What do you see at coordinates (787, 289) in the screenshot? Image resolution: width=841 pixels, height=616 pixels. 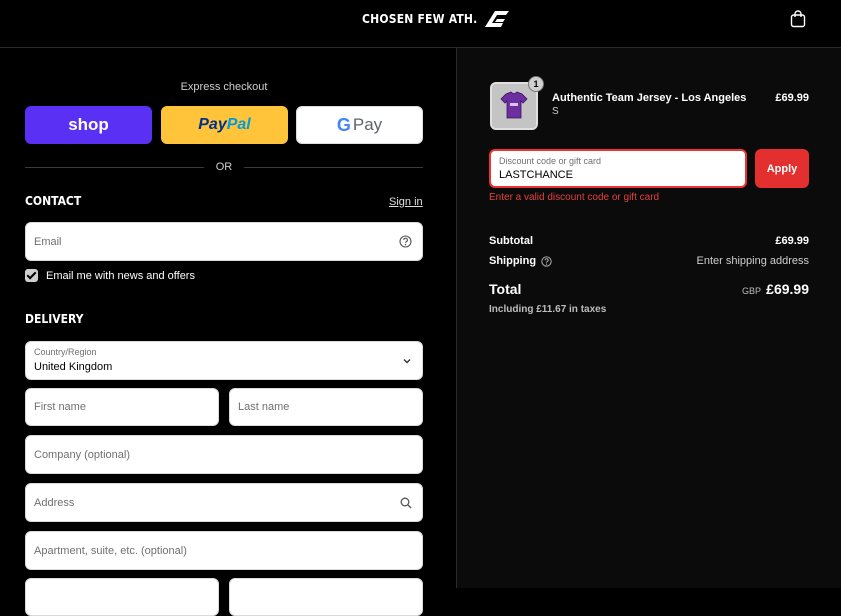 I see `total-value: £69.99` at bounding box center [787, 289].